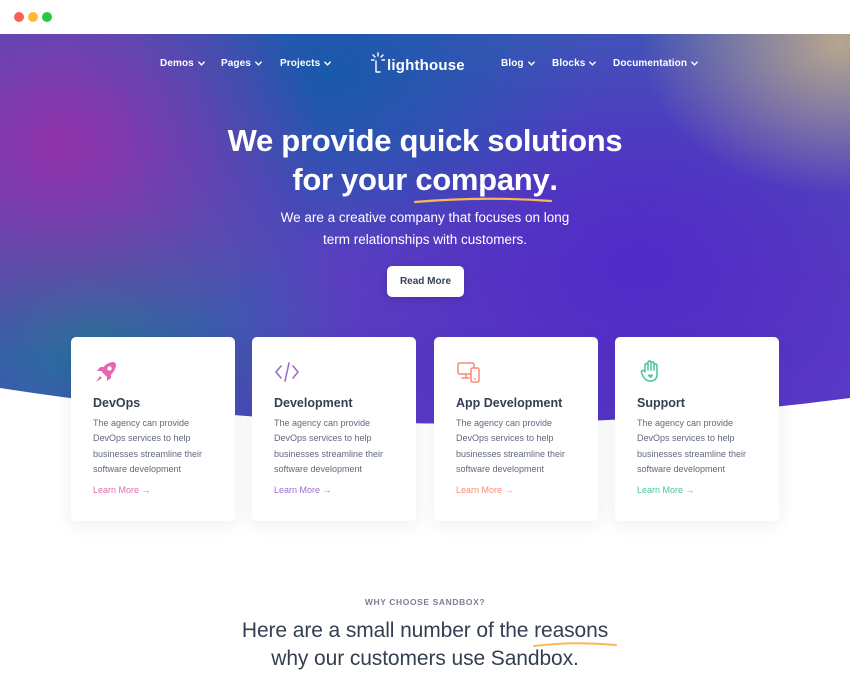 Image resolution: width=850 pixels, height=695 pixels. I want to click on hero-subtitle-line2: term relationships with customers., so click(425, 239).